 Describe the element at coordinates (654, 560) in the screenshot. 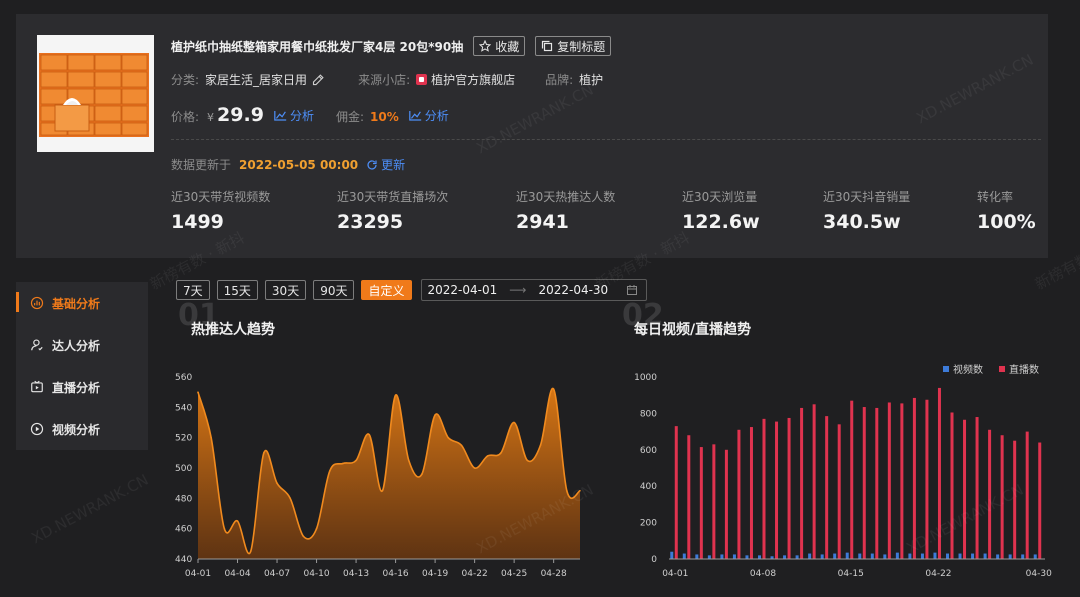

I see `y-tick-label: 0` at that location.